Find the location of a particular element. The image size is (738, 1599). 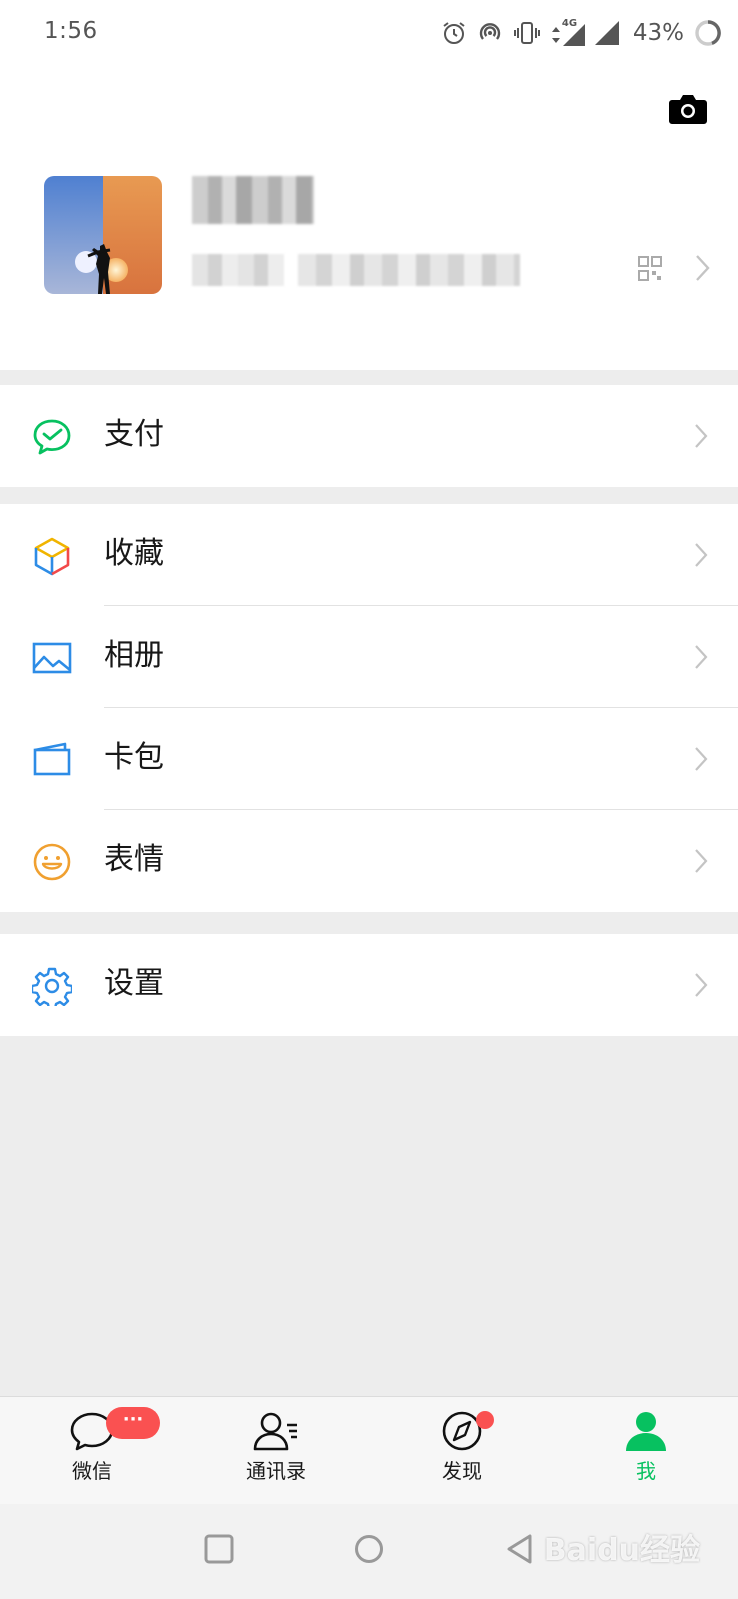

alarm-icon is located at coordinates (454, 33).